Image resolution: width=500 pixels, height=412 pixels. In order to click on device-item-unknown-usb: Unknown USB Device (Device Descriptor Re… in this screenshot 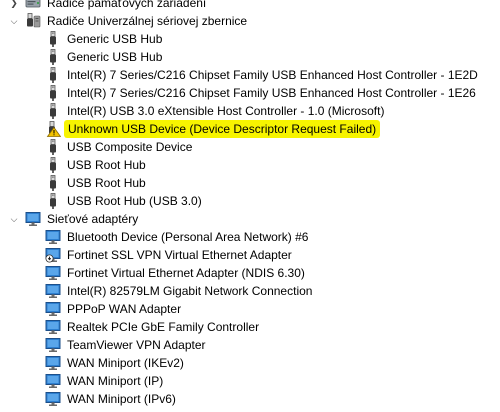, I will do `click(250, 129)`.